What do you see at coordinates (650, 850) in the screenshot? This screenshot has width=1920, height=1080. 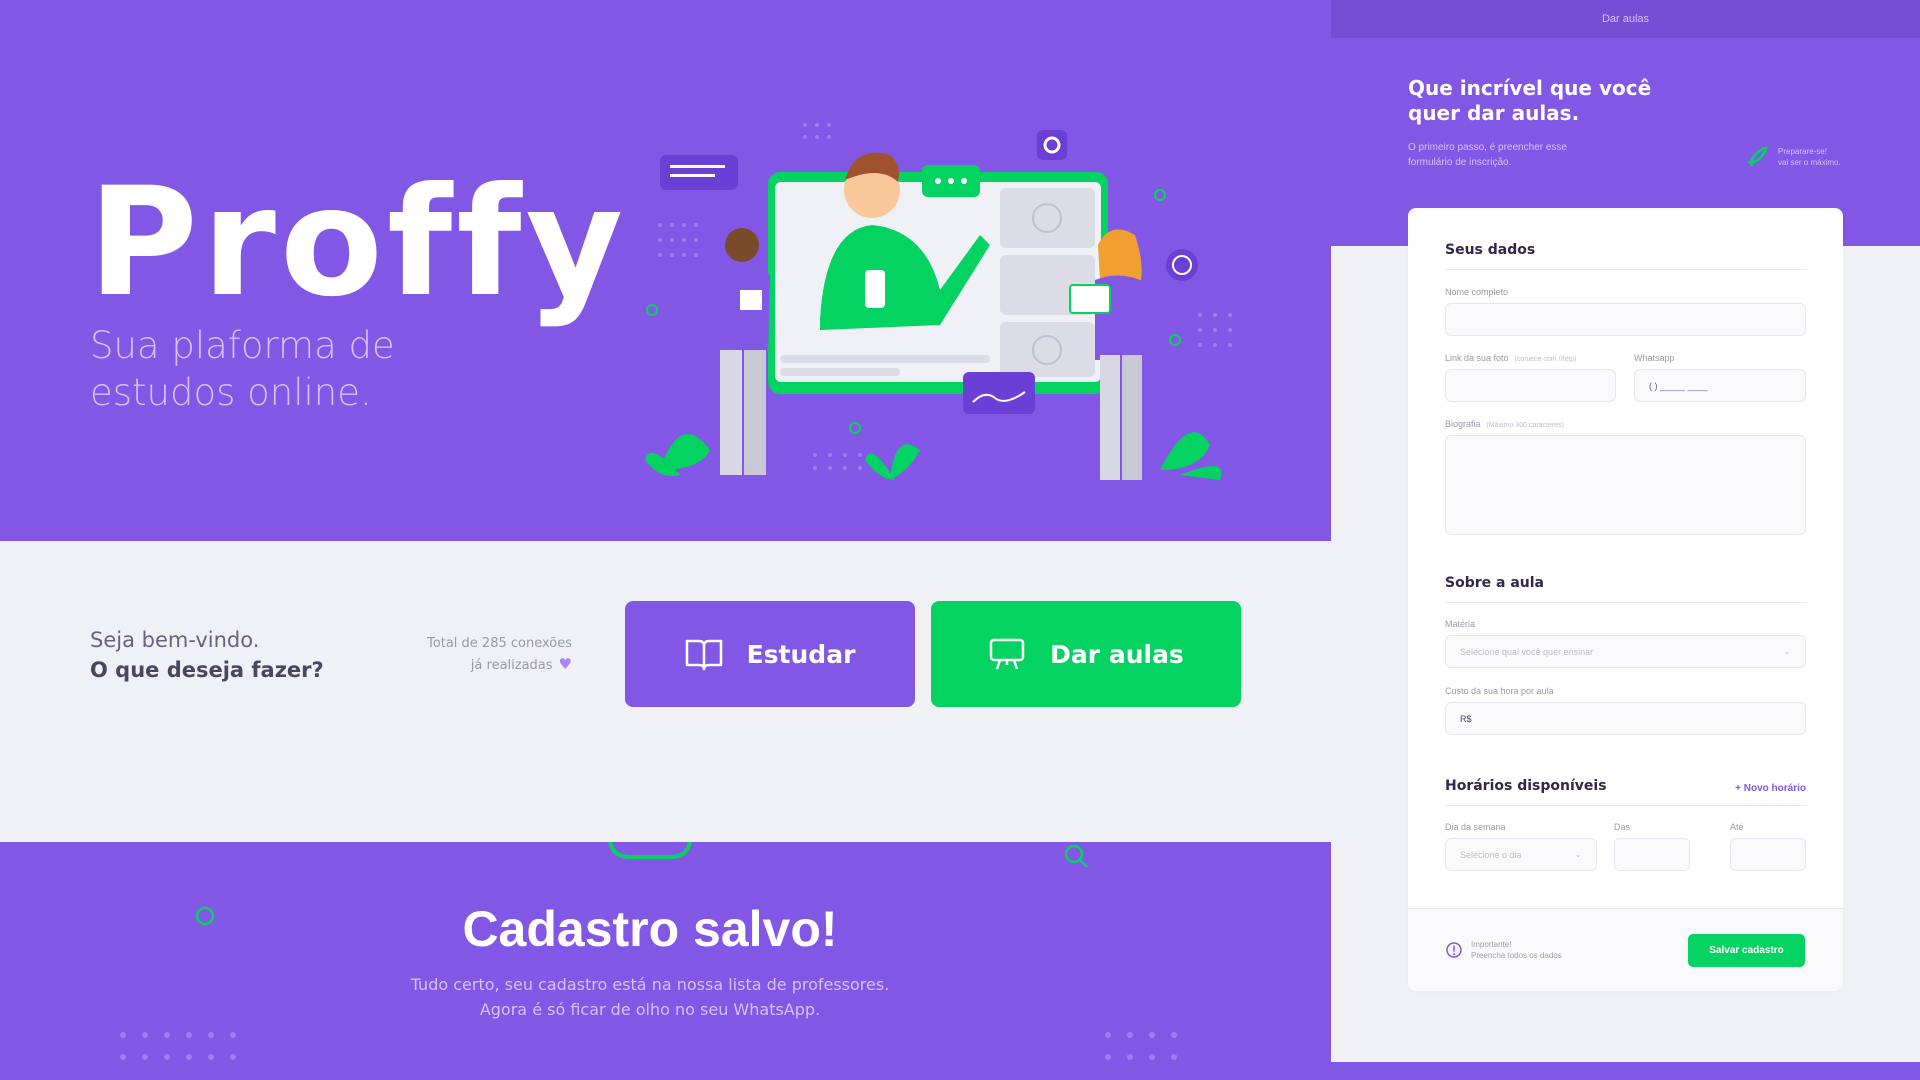 I see `decor-shape` at bounding box center [650, 850].